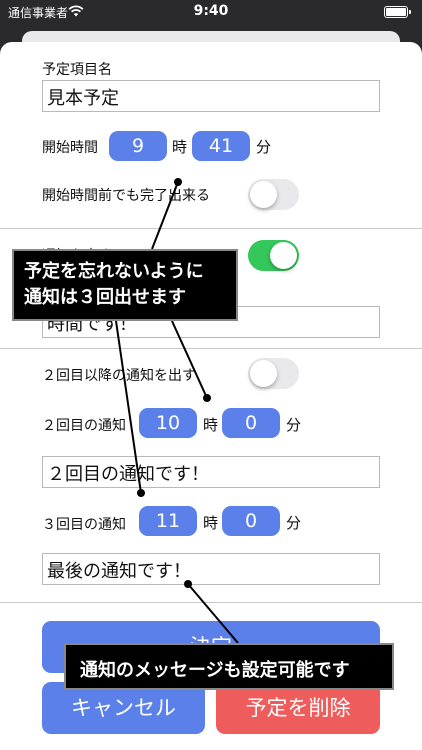 This screenshot has height=750, width=422. What do you see at coordinates (125, 285) in the screenshot?
I see `notification-callout: 予定を忘れないように 通知は３回出せます` at bounding box center [125, 285].